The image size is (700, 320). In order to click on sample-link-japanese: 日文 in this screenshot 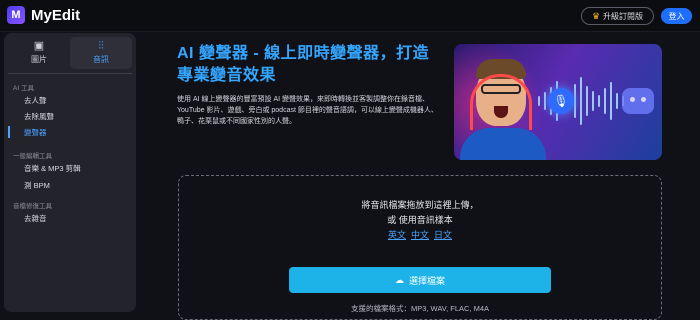, I will do `click(443, 234)`.